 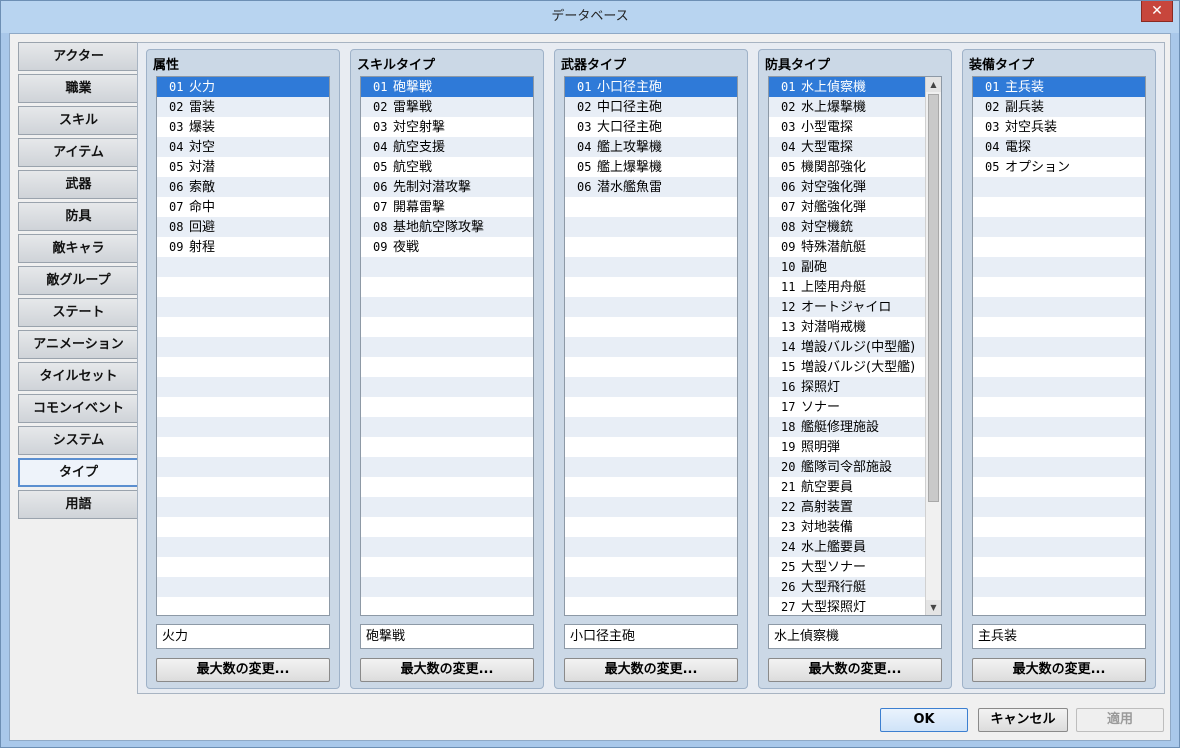 What do you see at coordinates (78, 472) in the screenshot?
I see `nav-item: タイプ` at bounding box center [78, 472].